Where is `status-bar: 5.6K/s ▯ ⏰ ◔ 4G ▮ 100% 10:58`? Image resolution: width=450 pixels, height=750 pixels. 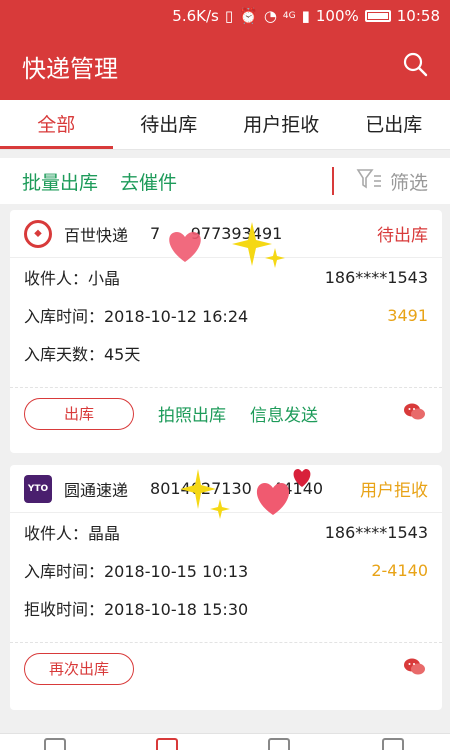
status-bar: 5.6K/s ▯ ⏰ ◔ 4G ▮ 100% 10:58 is located at coordinates (225, 16).